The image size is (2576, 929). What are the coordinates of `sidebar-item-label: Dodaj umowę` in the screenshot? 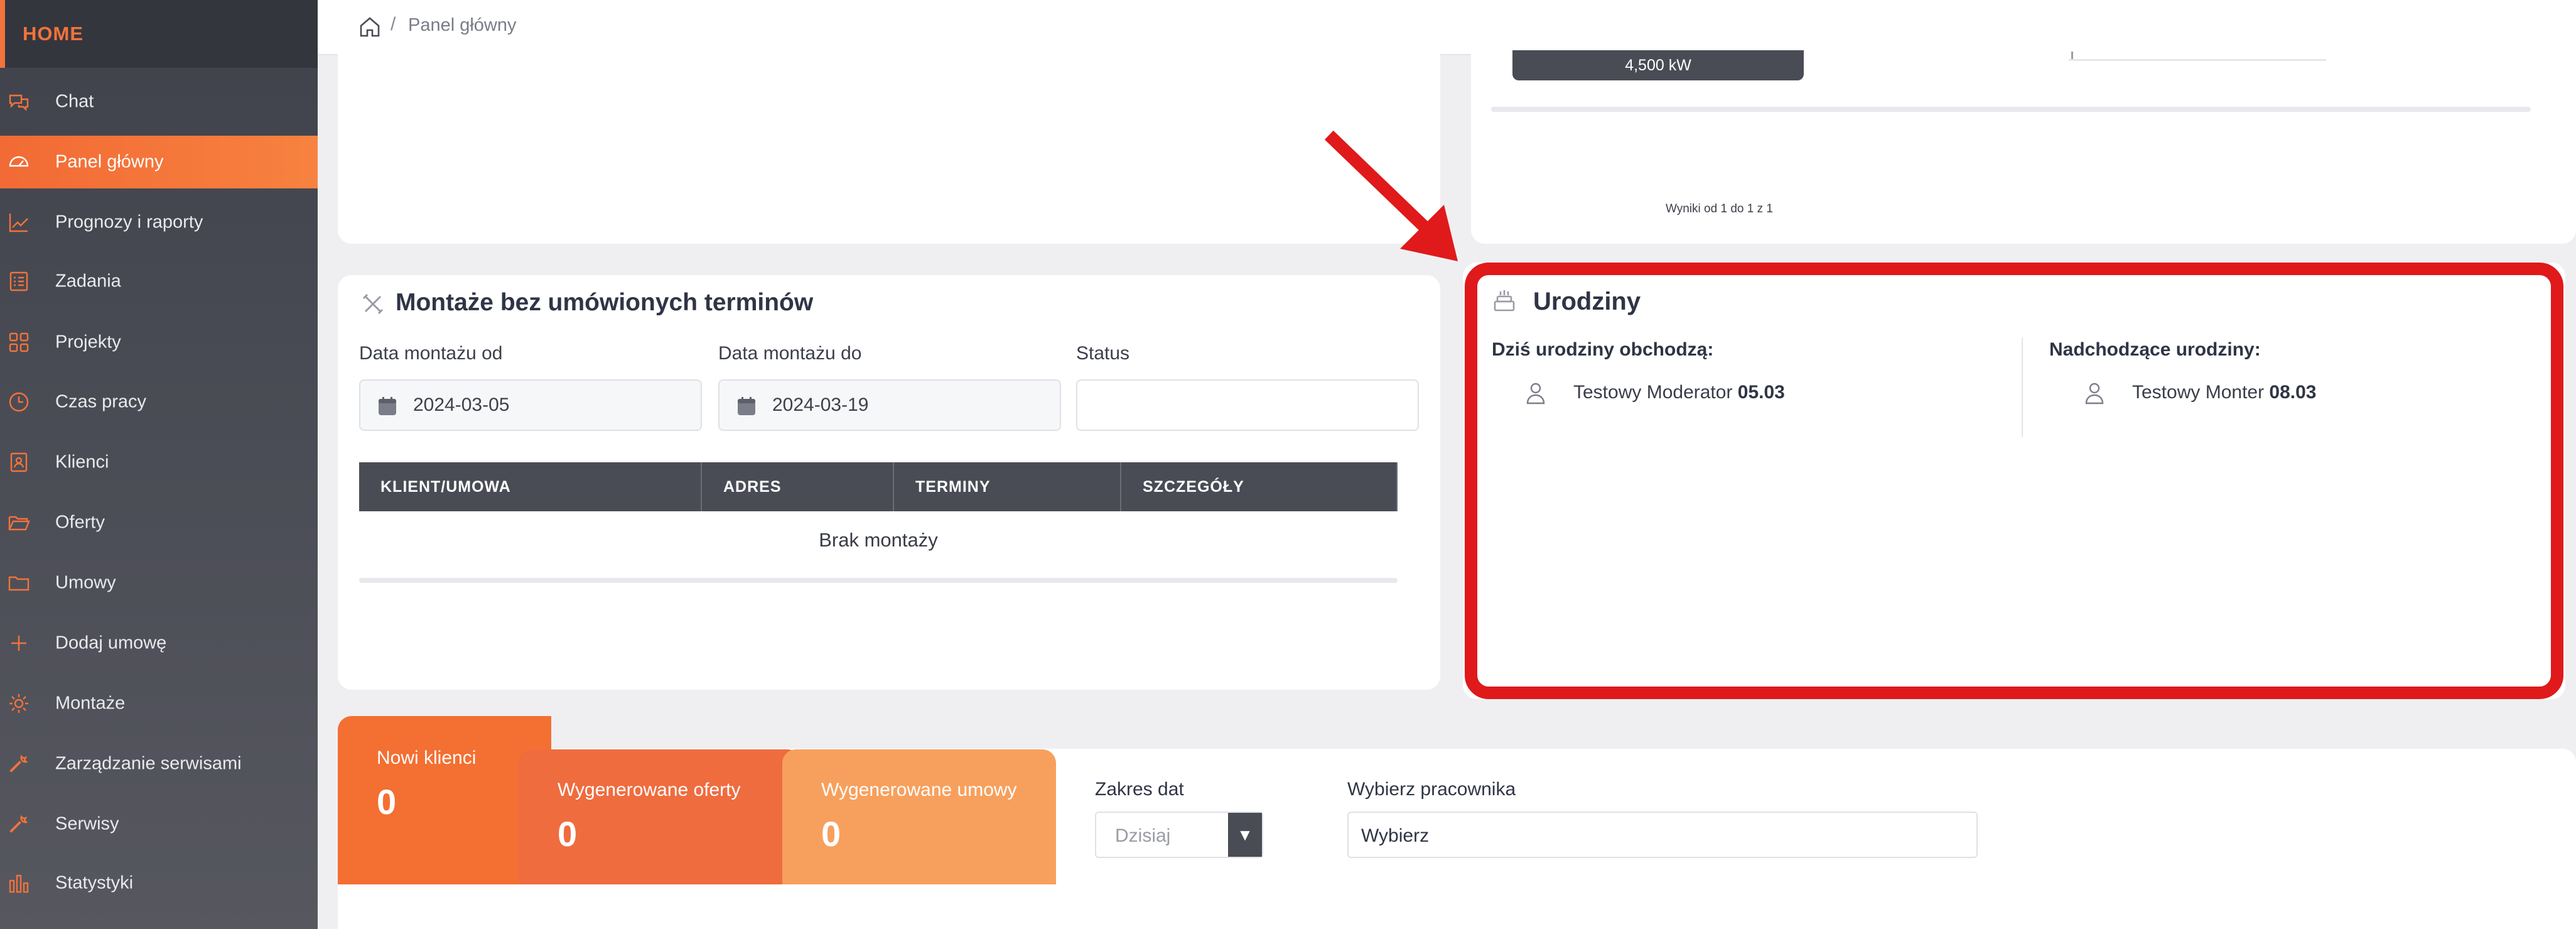 It's located at (111, 643).